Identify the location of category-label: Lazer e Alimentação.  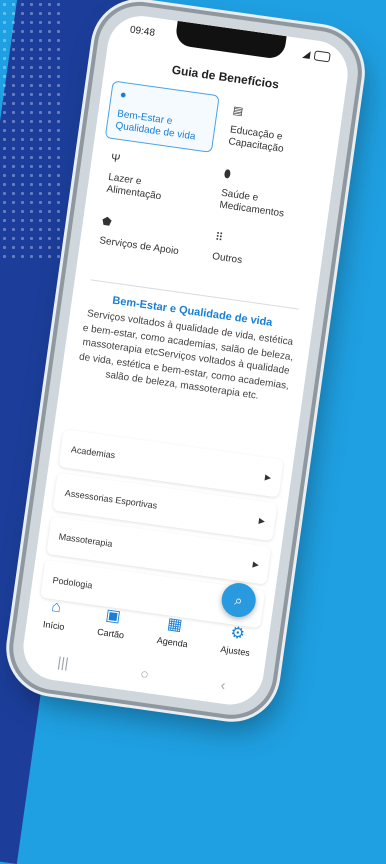
(133, 187).